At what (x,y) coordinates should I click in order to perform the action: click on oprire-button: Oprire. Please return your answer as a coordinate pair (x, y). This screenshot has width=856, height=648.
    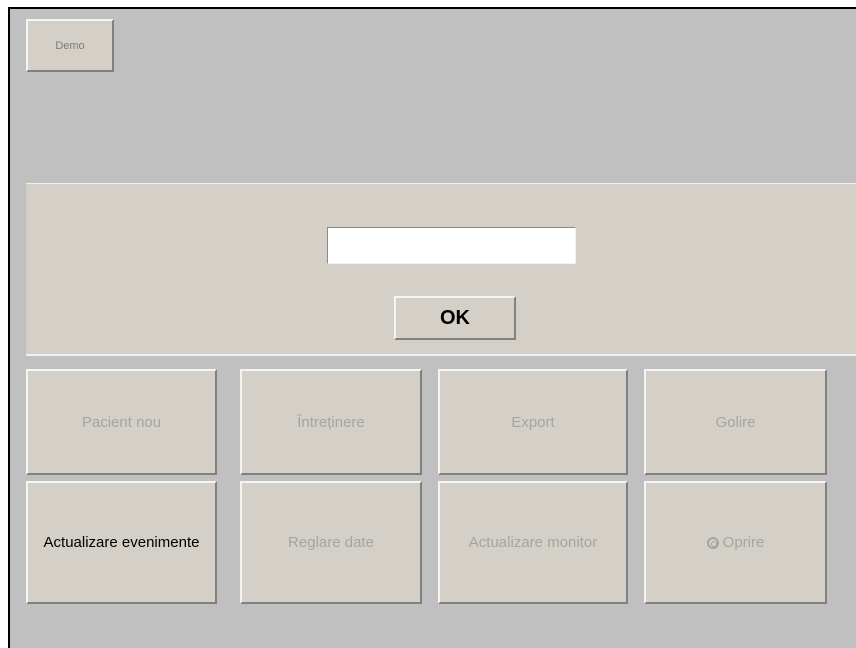
    Looking at the image, I should click on (735, 542).